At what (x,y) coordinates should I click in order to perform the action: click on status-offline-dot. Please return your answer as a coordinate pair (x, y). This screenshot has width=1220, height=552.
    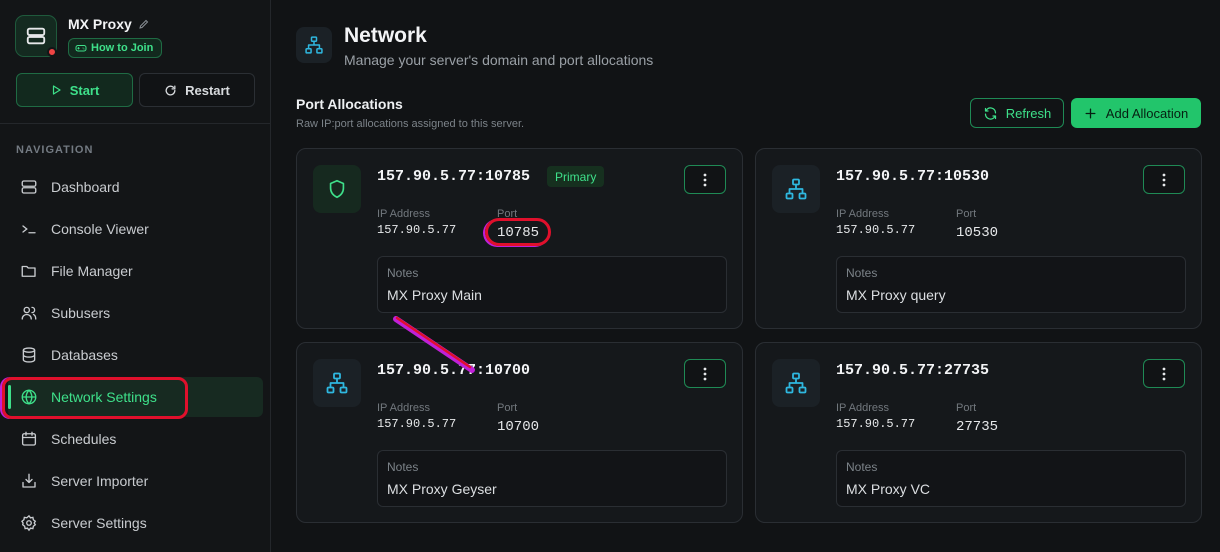
    Looking at the image, I should click on (52, 52).